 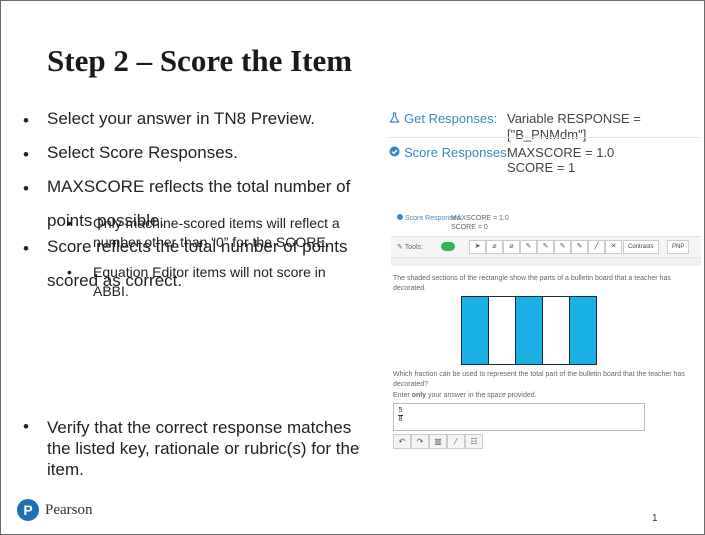 I want to click on score-responses-button: Score Responses:, so click(x=449, y=152).